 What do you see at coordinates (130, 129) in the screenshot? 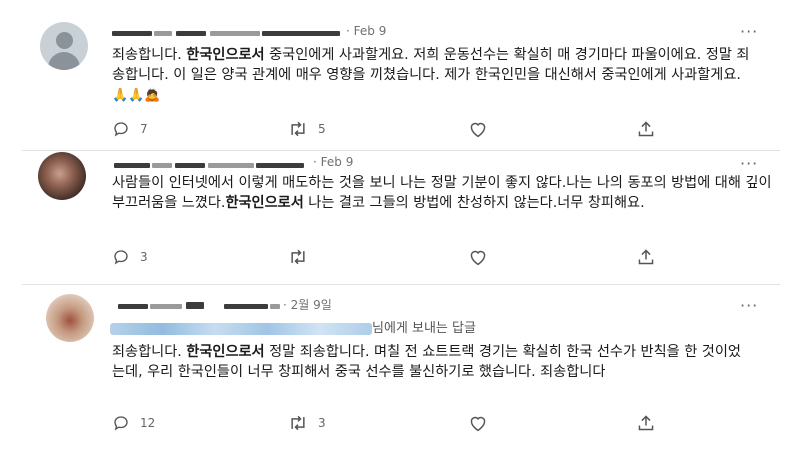
I see `reply-button: 7` at bounding box center [130, 129].